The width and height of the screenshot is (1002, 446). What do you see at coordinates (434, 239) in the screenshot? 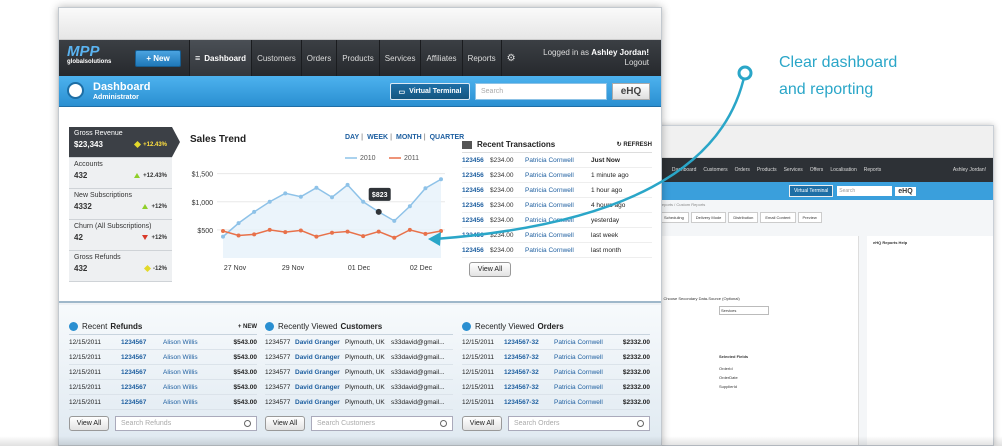
I see `annotation-arrowhead` at bounding box center [434, 239].